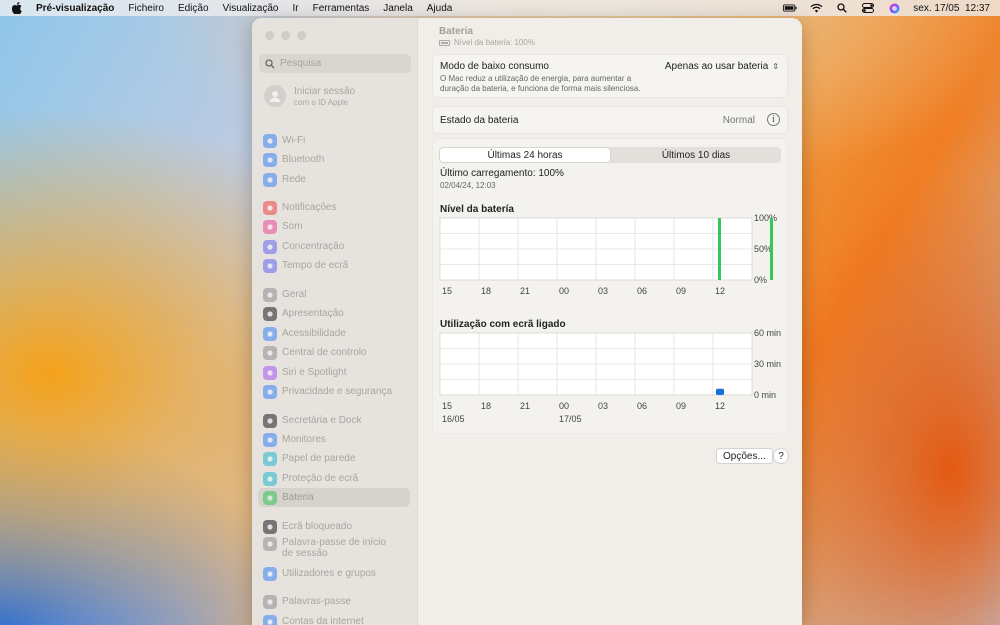 The height and width of the screenshot is (625, 1000). Describe the element at coordinates (309, 96) in the screenshot. I see `apple-id-signin: Iniciar sessão com o ID Apple` at that location.